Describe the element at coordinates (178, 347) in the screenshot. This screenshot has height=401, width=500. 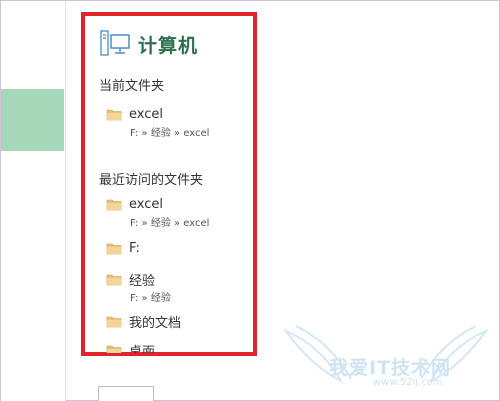
I see `recent-folder-item: 桌面` at that location.